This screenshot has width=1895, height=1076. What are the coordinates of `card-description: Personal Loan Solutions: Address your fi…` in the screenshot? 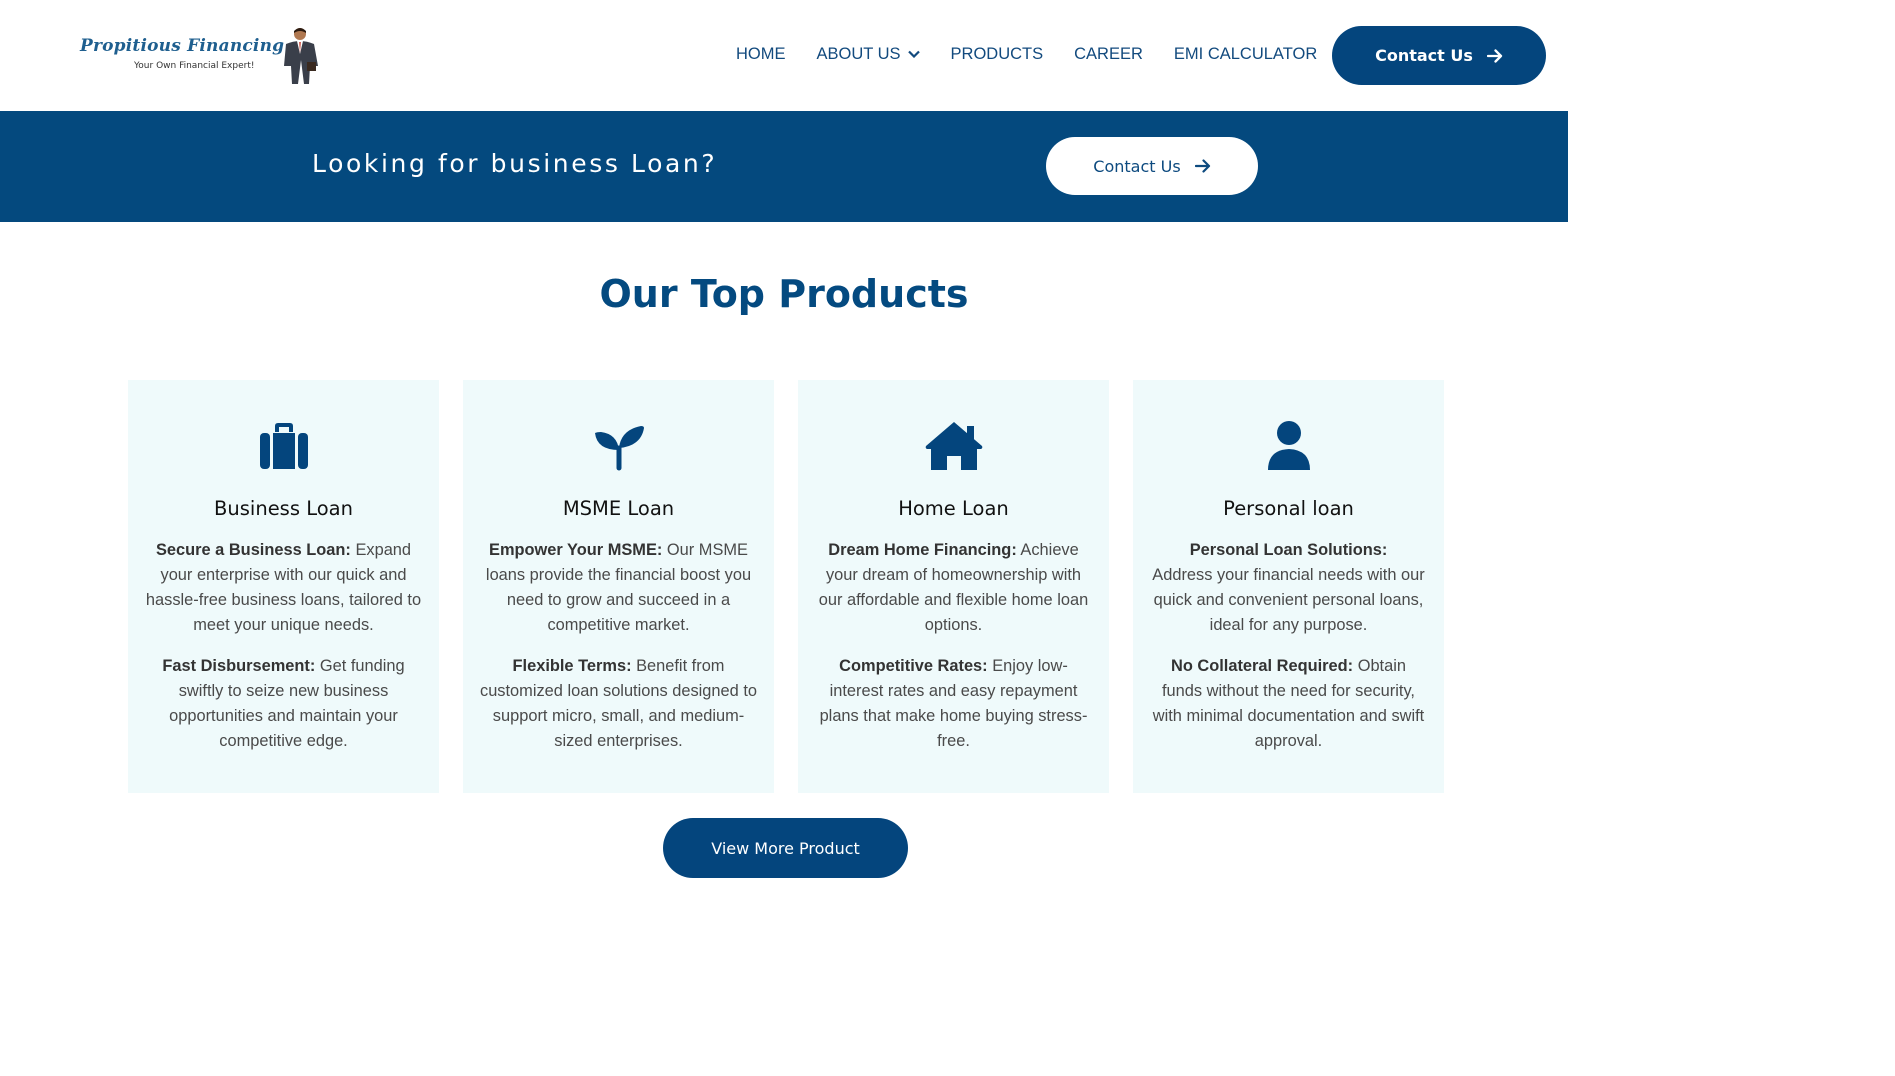 It's located at (1288, 645).